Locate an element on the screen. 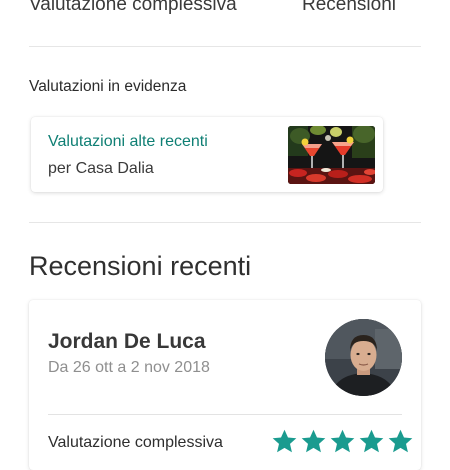 The width and height of the screenshot is (450, 470). listing-photo is located at coordinates (331, 155).